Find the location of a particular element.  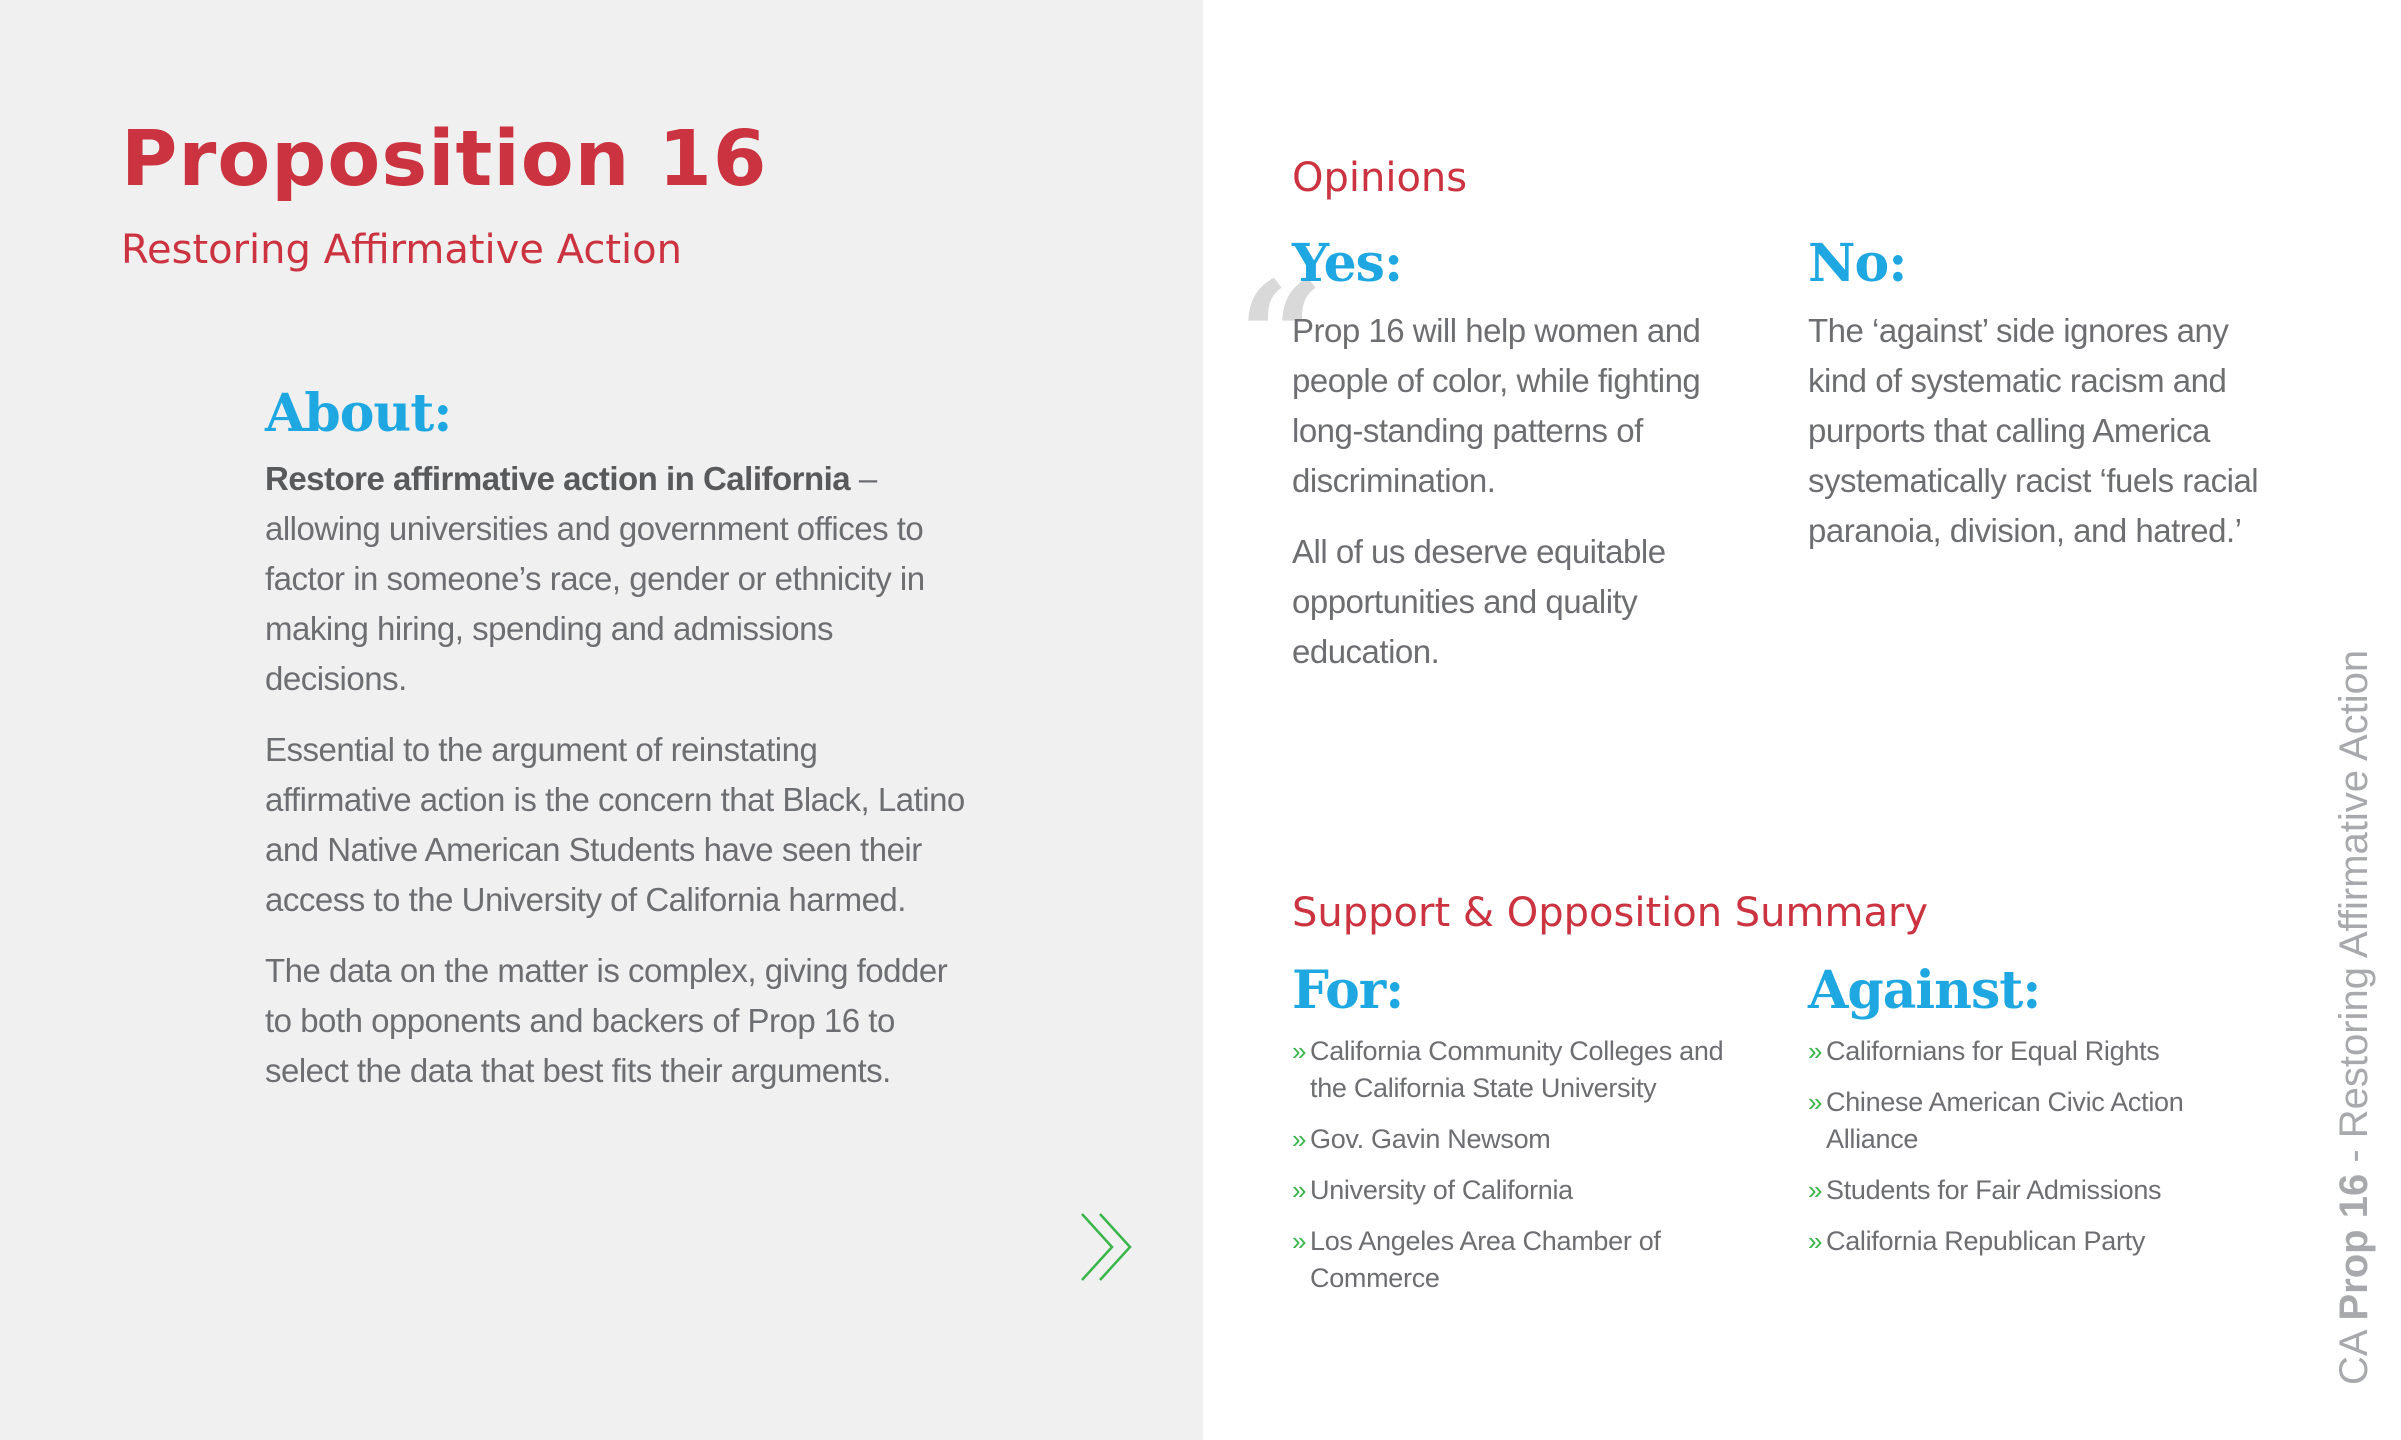

list-item: » University of California is located at coordinates (1527, 1190).